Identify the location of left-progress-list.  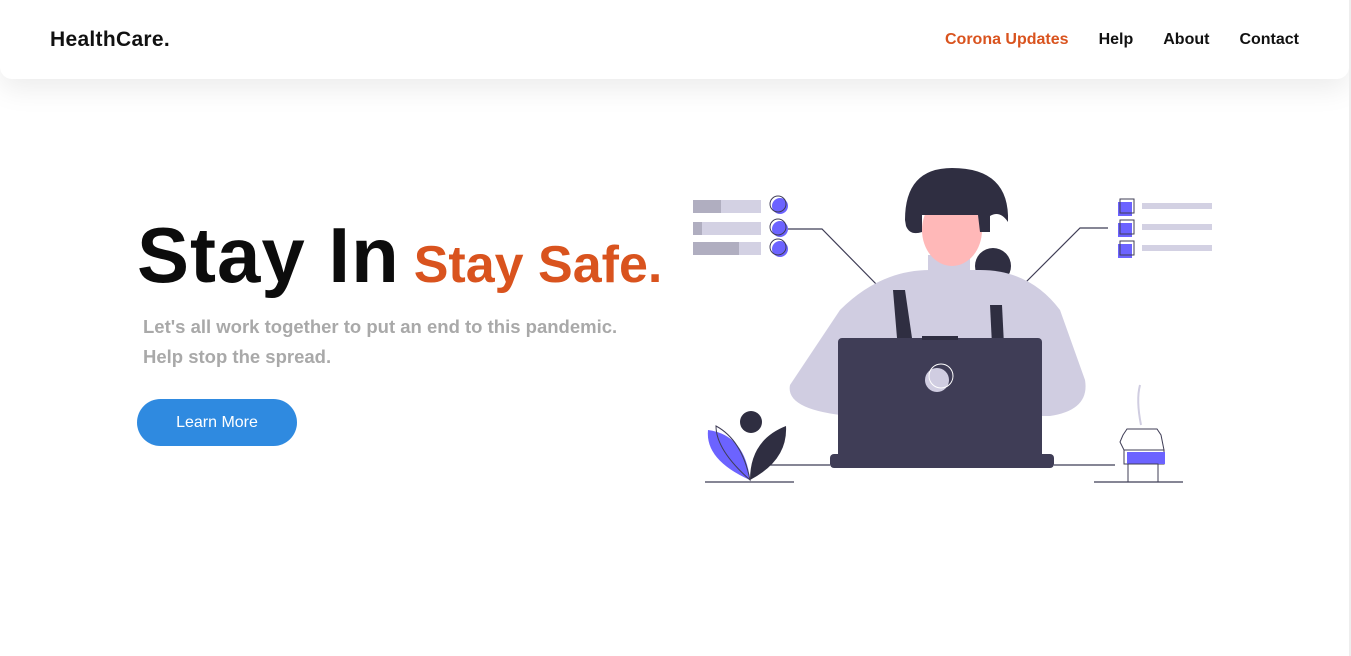
(788, 243).